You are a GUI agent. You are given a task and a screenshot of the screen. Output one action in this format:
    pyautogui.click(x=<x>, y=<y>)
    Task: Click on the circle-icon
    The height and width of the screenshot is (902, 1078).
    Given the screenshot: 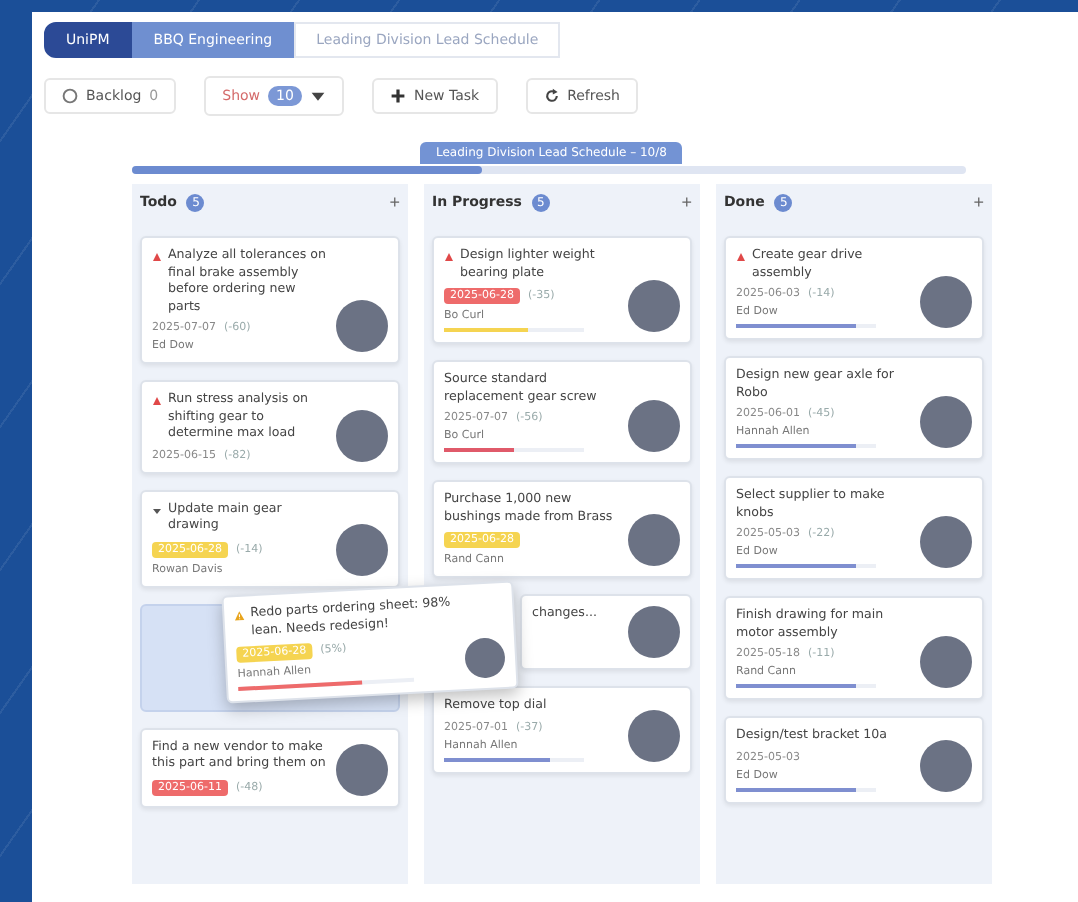 What is the action you would take?
    pyautogui.click(x=70, y=96)
    